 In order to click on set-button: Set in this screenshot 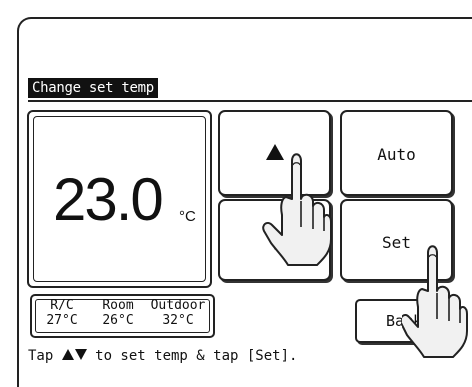, I will do `click(396, 240)`.